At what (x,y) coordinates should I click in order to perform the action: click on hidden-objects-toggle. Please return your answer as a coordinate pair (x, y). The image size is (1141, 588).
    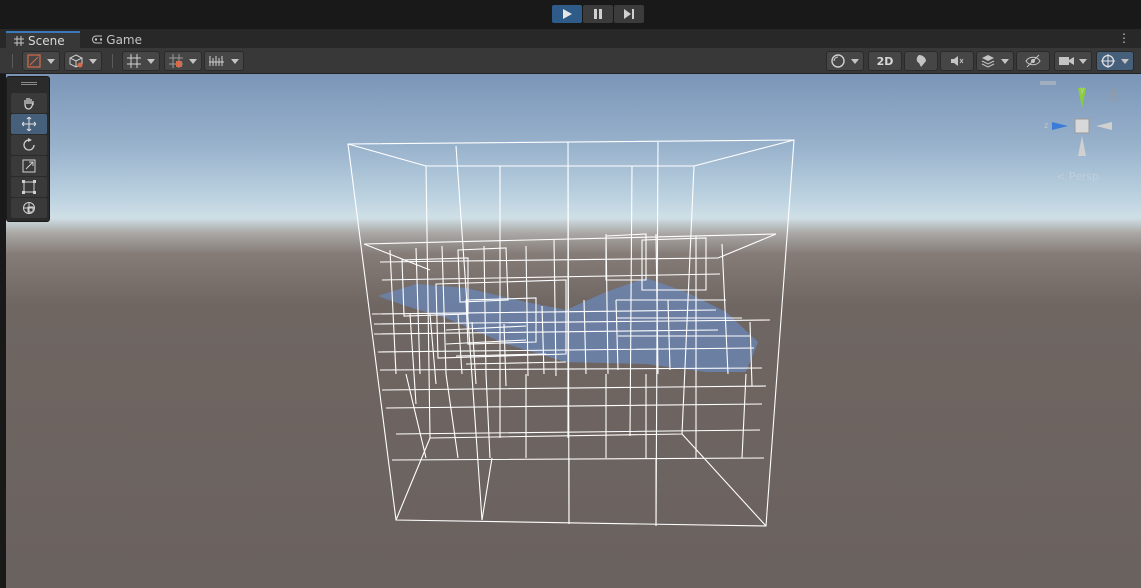
    Looking at the image, I should click on (1033, 61).